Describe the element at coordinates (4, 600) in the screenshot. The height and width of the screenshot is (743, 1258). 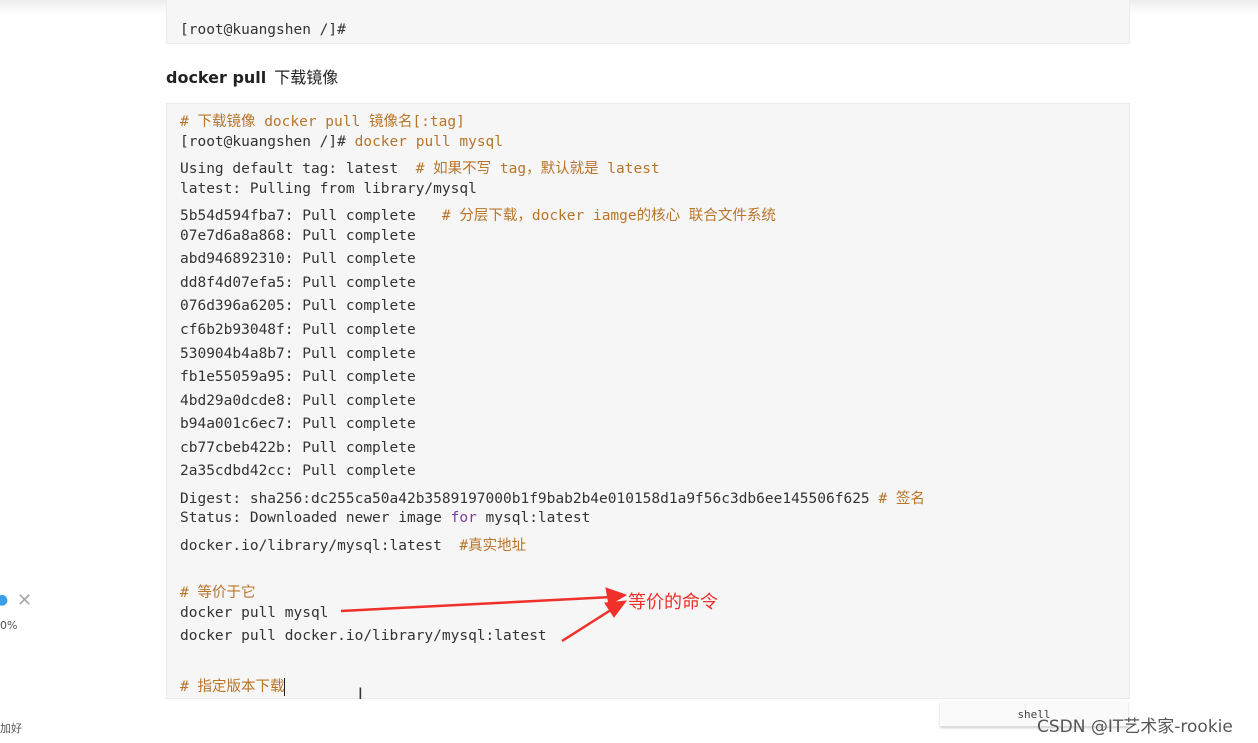
I see `loading-icon: ●` at that location.